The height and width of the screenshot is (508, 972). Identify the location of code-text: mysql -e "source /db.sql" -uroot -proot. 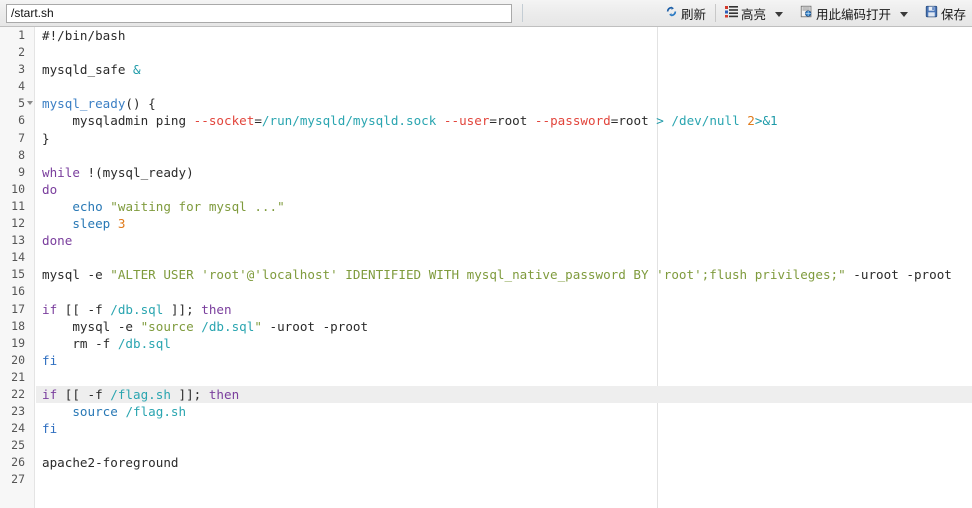
(205, 326).